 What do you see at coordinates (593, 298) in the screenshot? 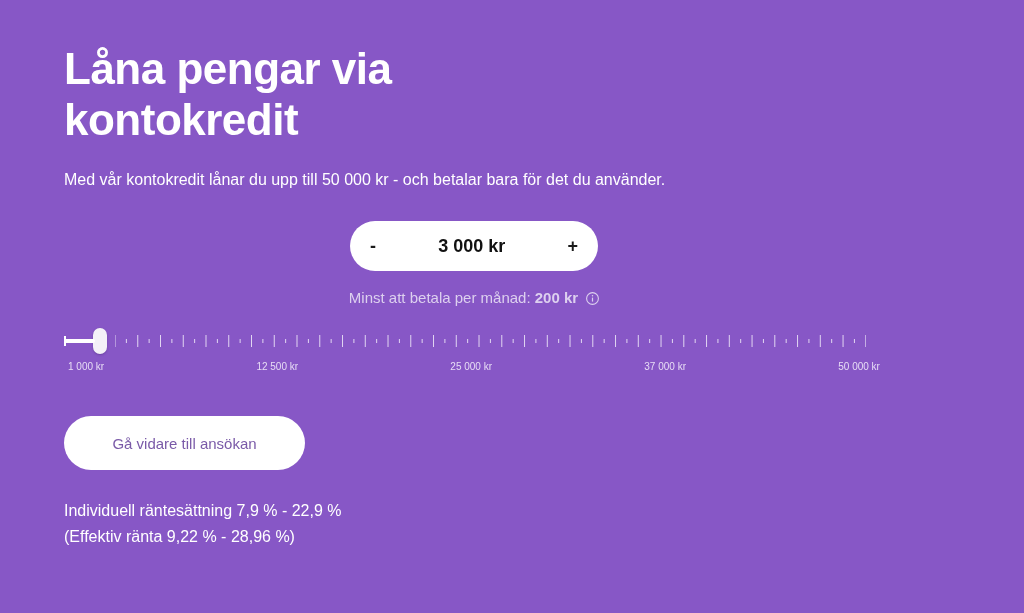
I see `info-icon` at bounding box center [593, 298].